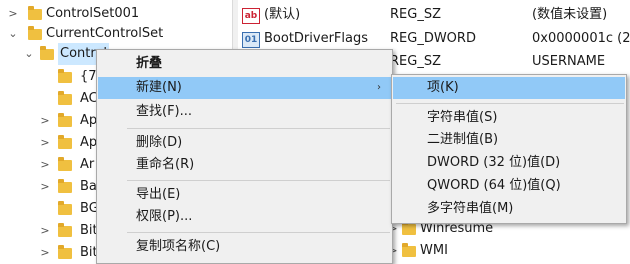 The image size is (630, 264). I want to click on tree-item-label: CurrentControlSet, so click(105, 33).